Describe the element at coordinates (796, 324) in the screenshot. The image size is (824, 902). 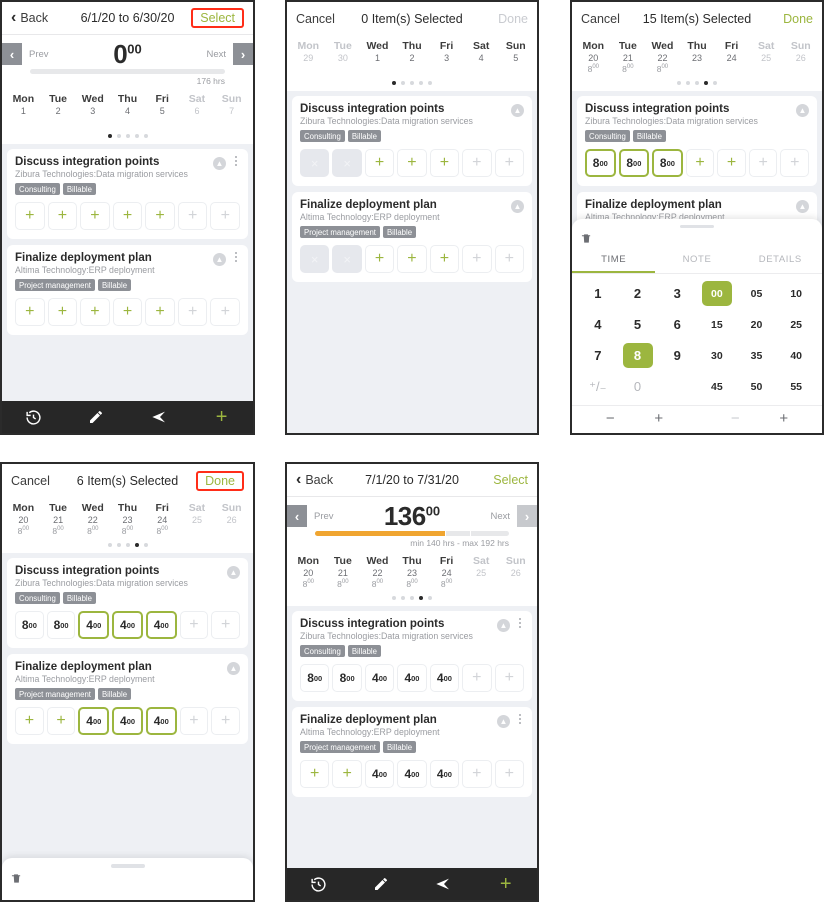
I see `keypad-key: 25` at that location.